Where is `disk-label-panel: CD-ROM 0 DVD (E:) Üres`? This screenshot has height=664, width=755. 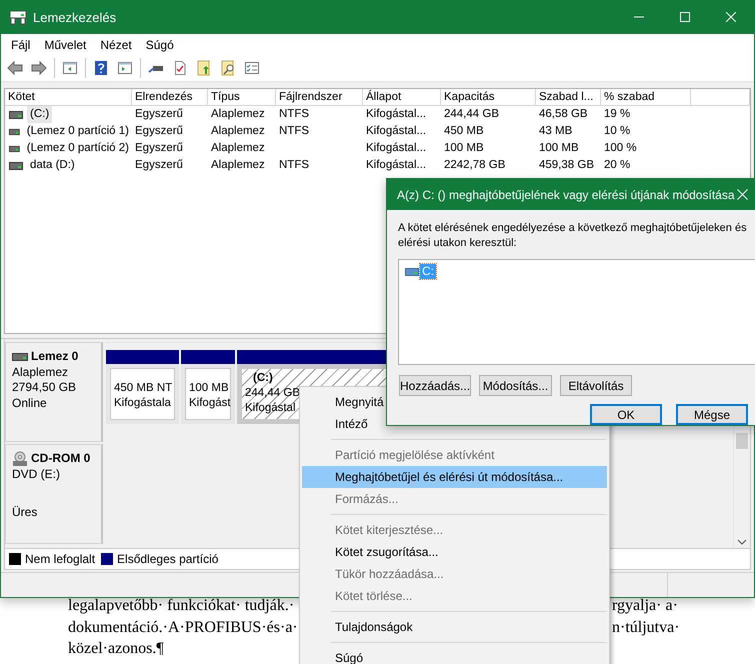 disk-label-panel: CD-ROM 0 DVD (E:) Üres is located at coordinates (54, 494).